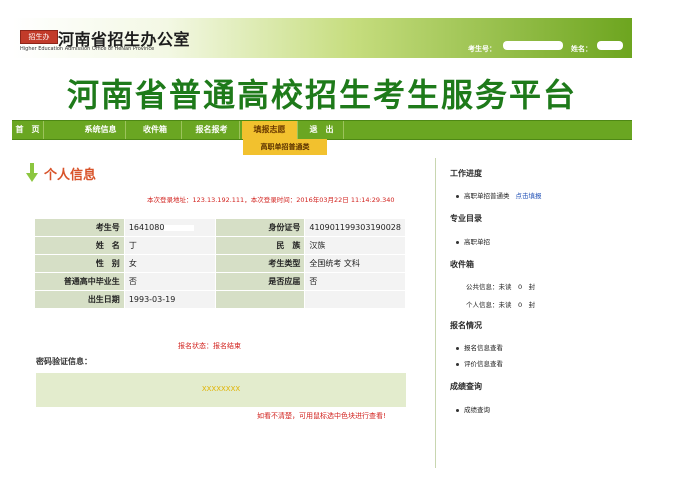 Image resolution: width=684 pixels, height=486 pixels. What do you see at coordinates (477, 242) in the screenshot?
I see `sidebar-item-label: 高职单招` at bounding box center [477, 242].